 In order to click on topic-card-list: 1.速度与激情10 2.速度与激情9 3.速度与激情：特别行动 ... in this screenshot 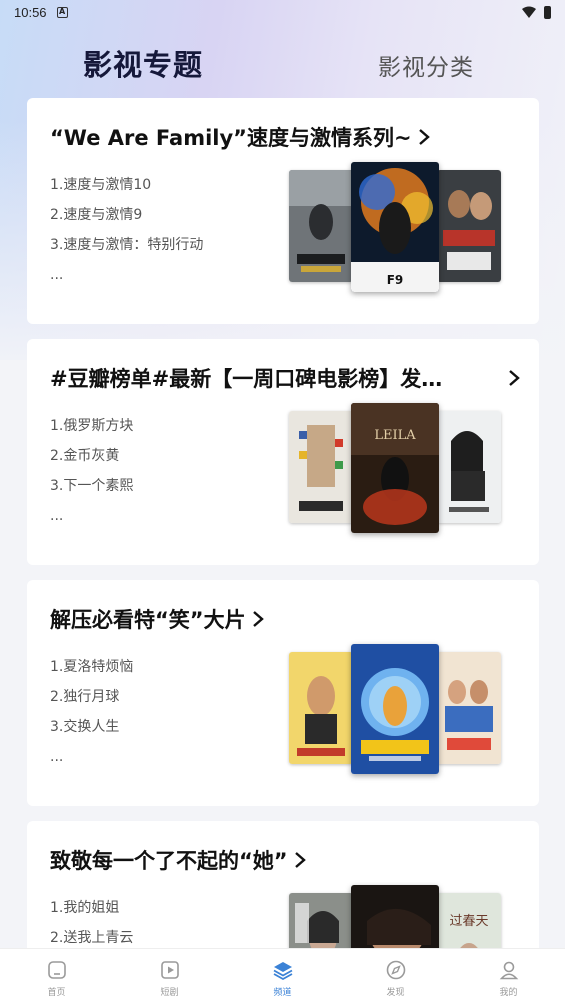, I will do `click(126, 230)`.